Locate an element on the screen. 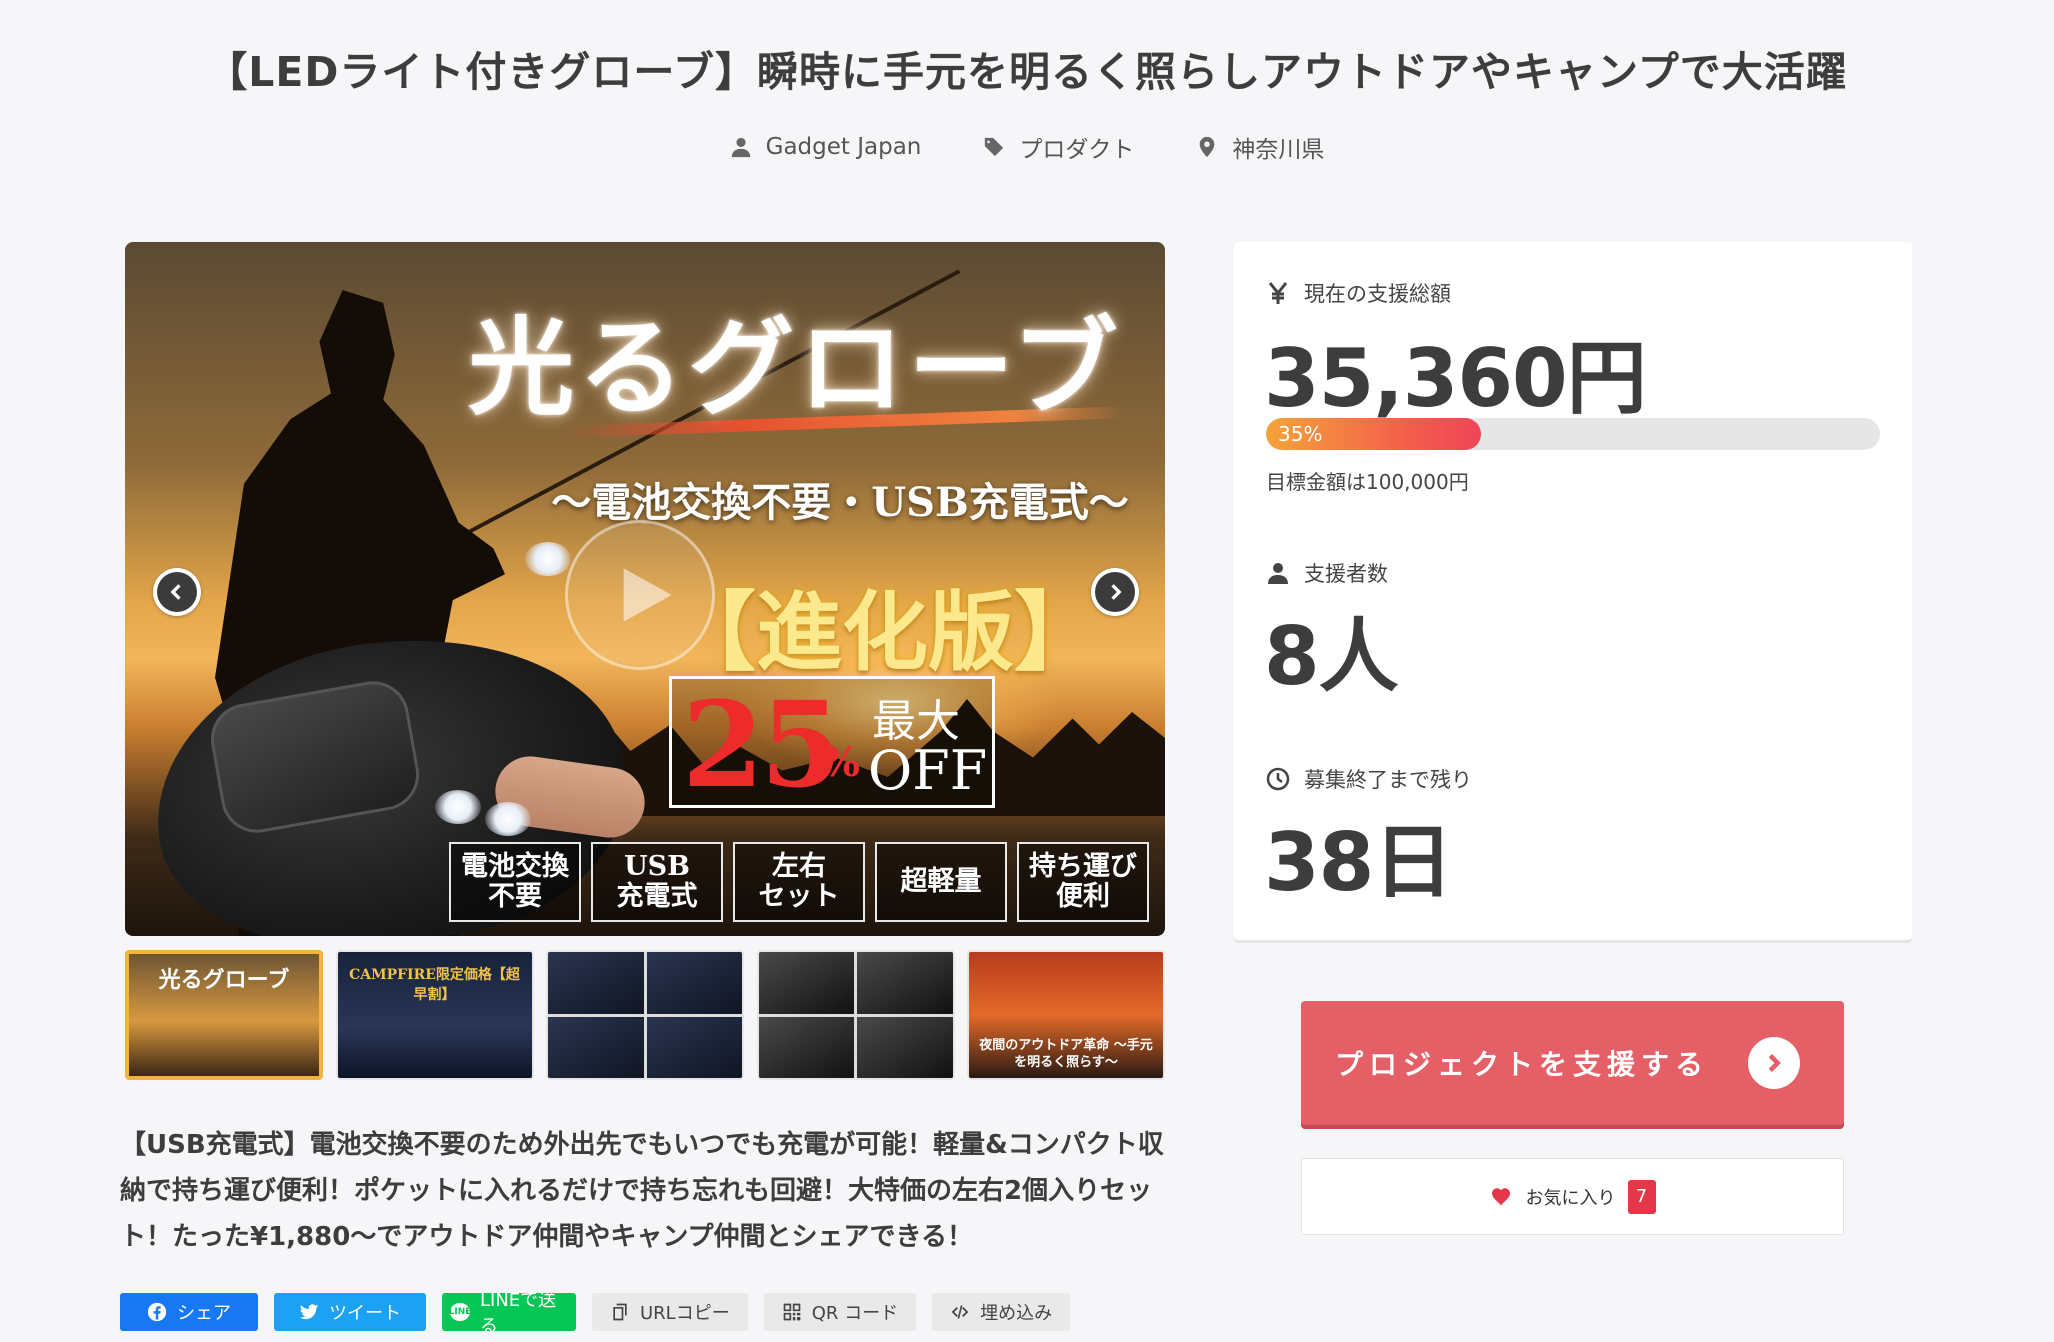  total-amount-label: 現在の支援総額 is located at coordinates (1358, 293).